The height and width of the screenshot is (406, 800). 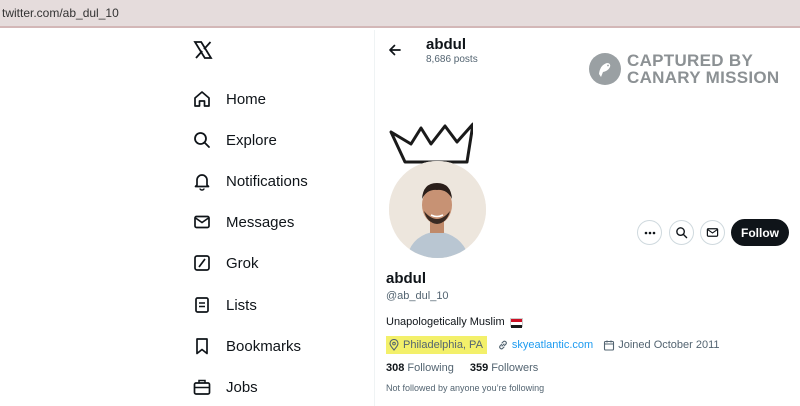 What do you see at coordinates (446, 44) in the screenshot?
I see `header-name: abdul` at bounding box center [446, 44].